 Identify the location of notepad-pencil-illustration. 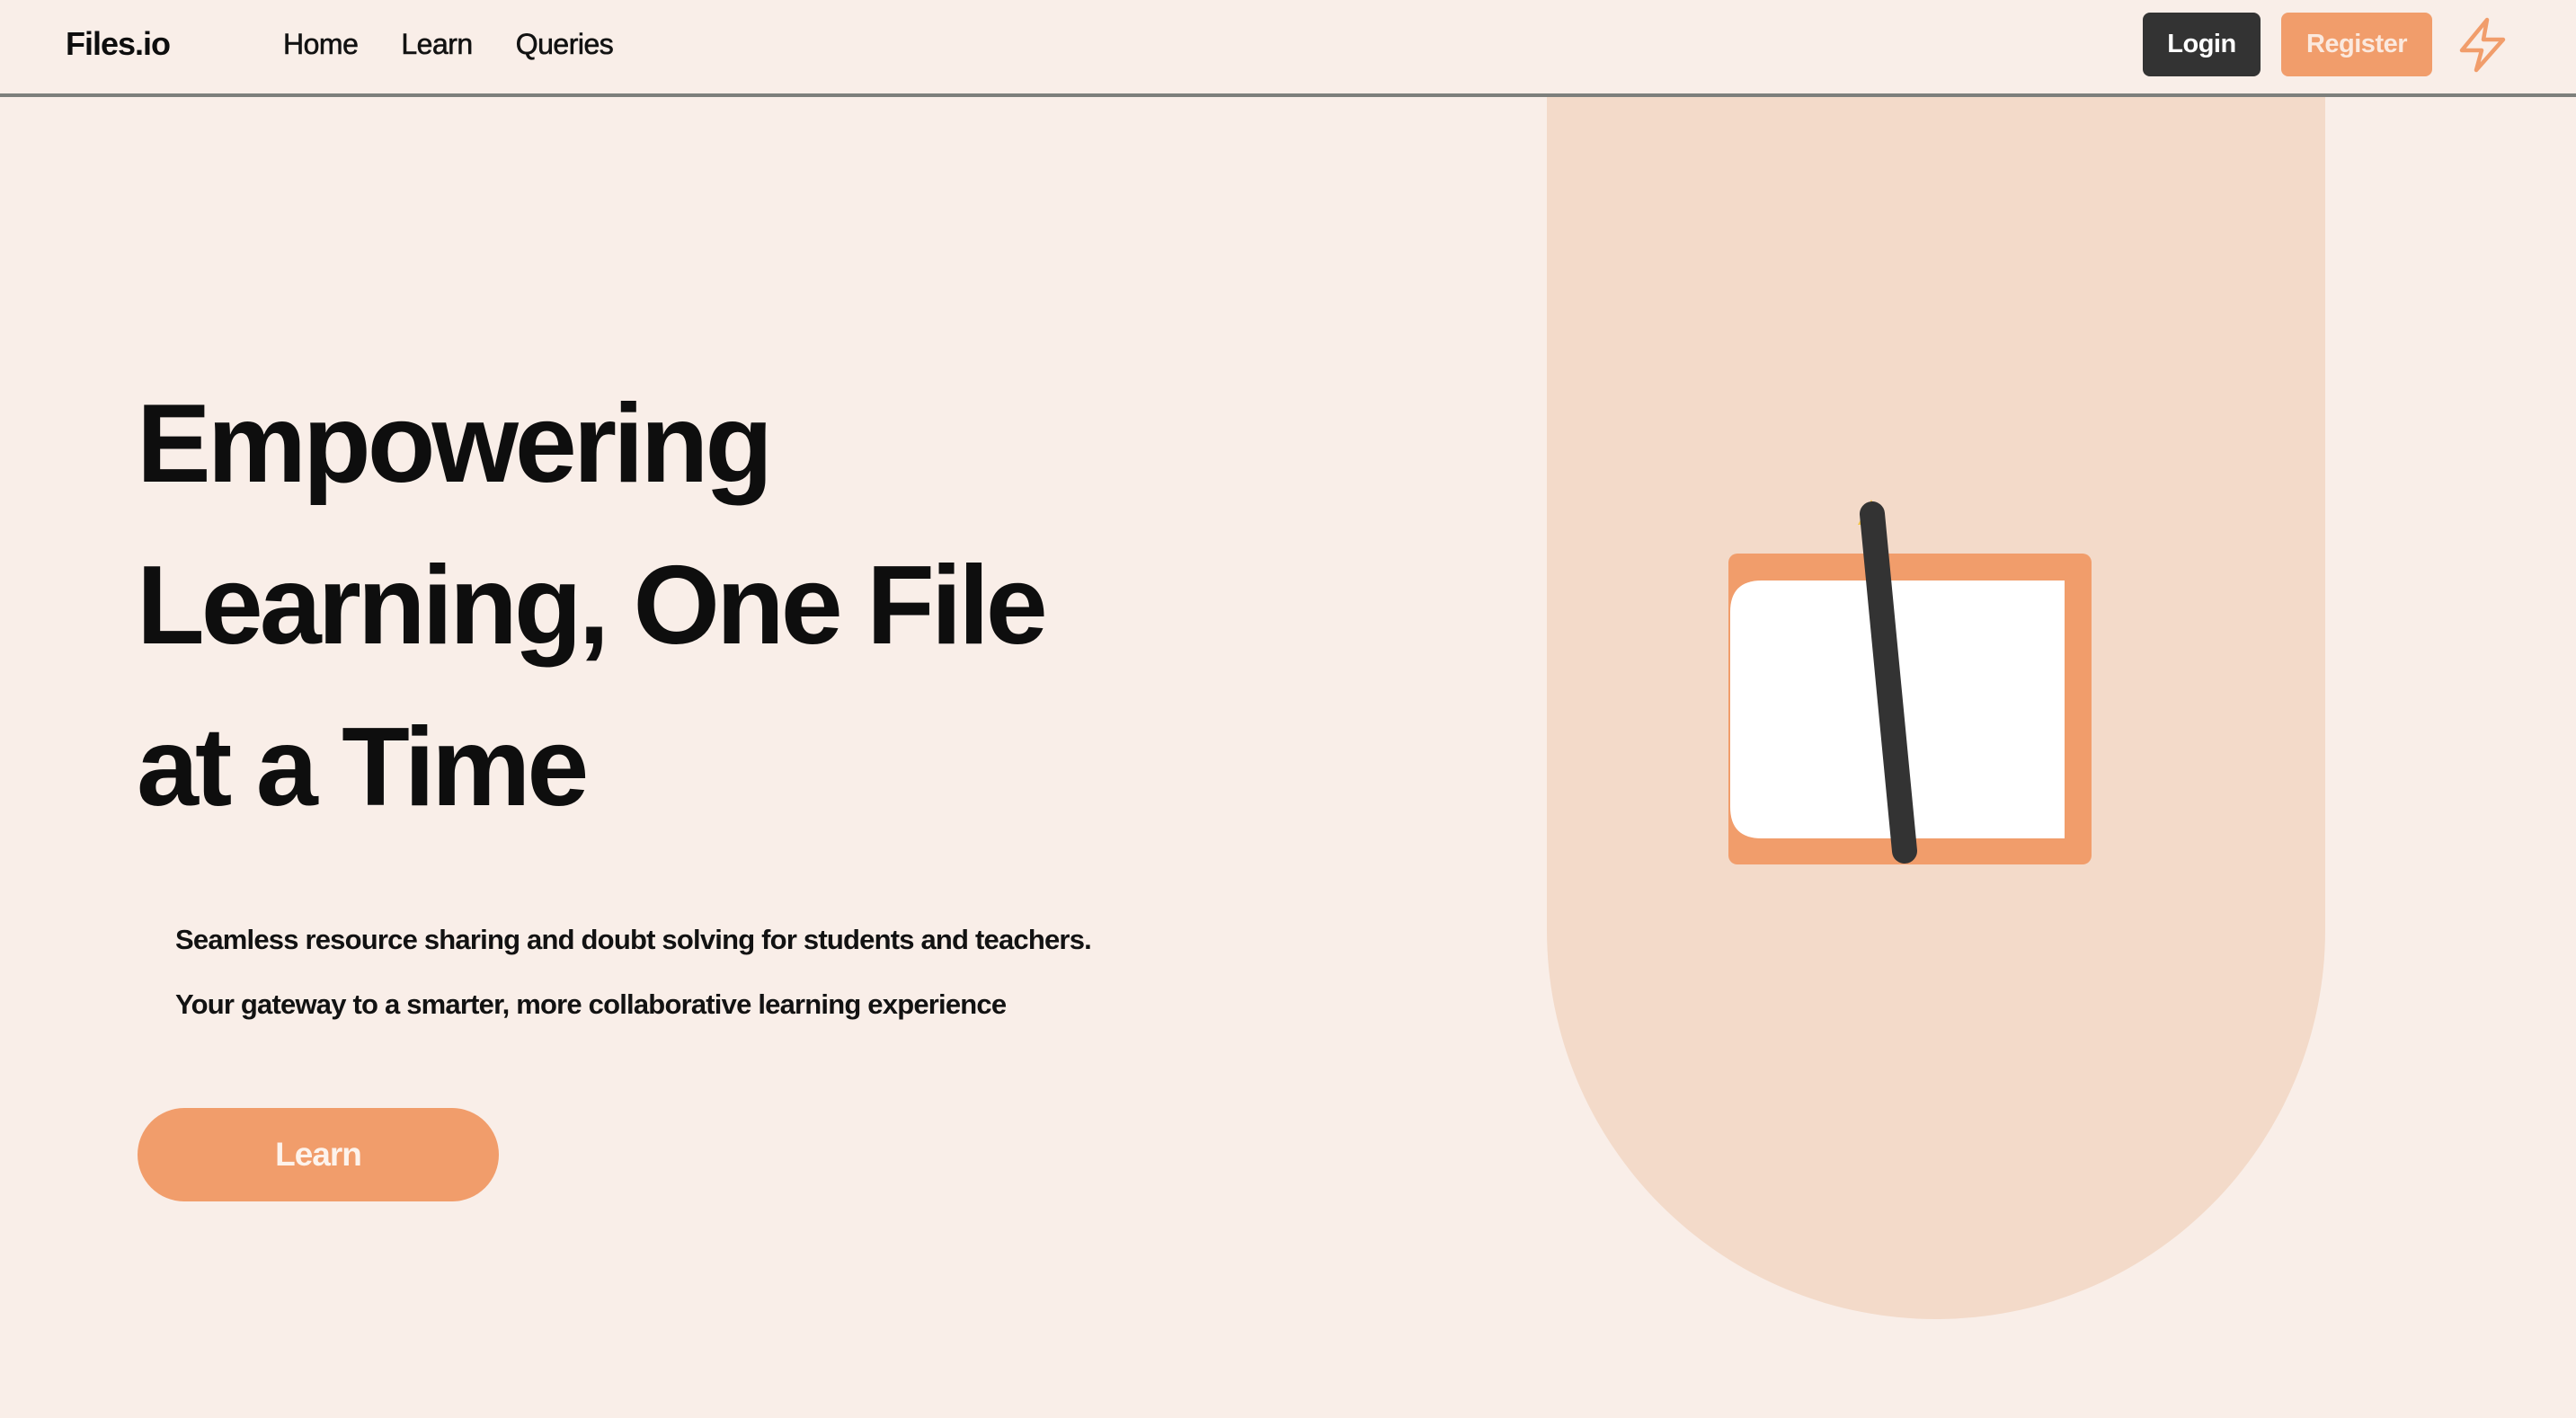
(1910, 682).